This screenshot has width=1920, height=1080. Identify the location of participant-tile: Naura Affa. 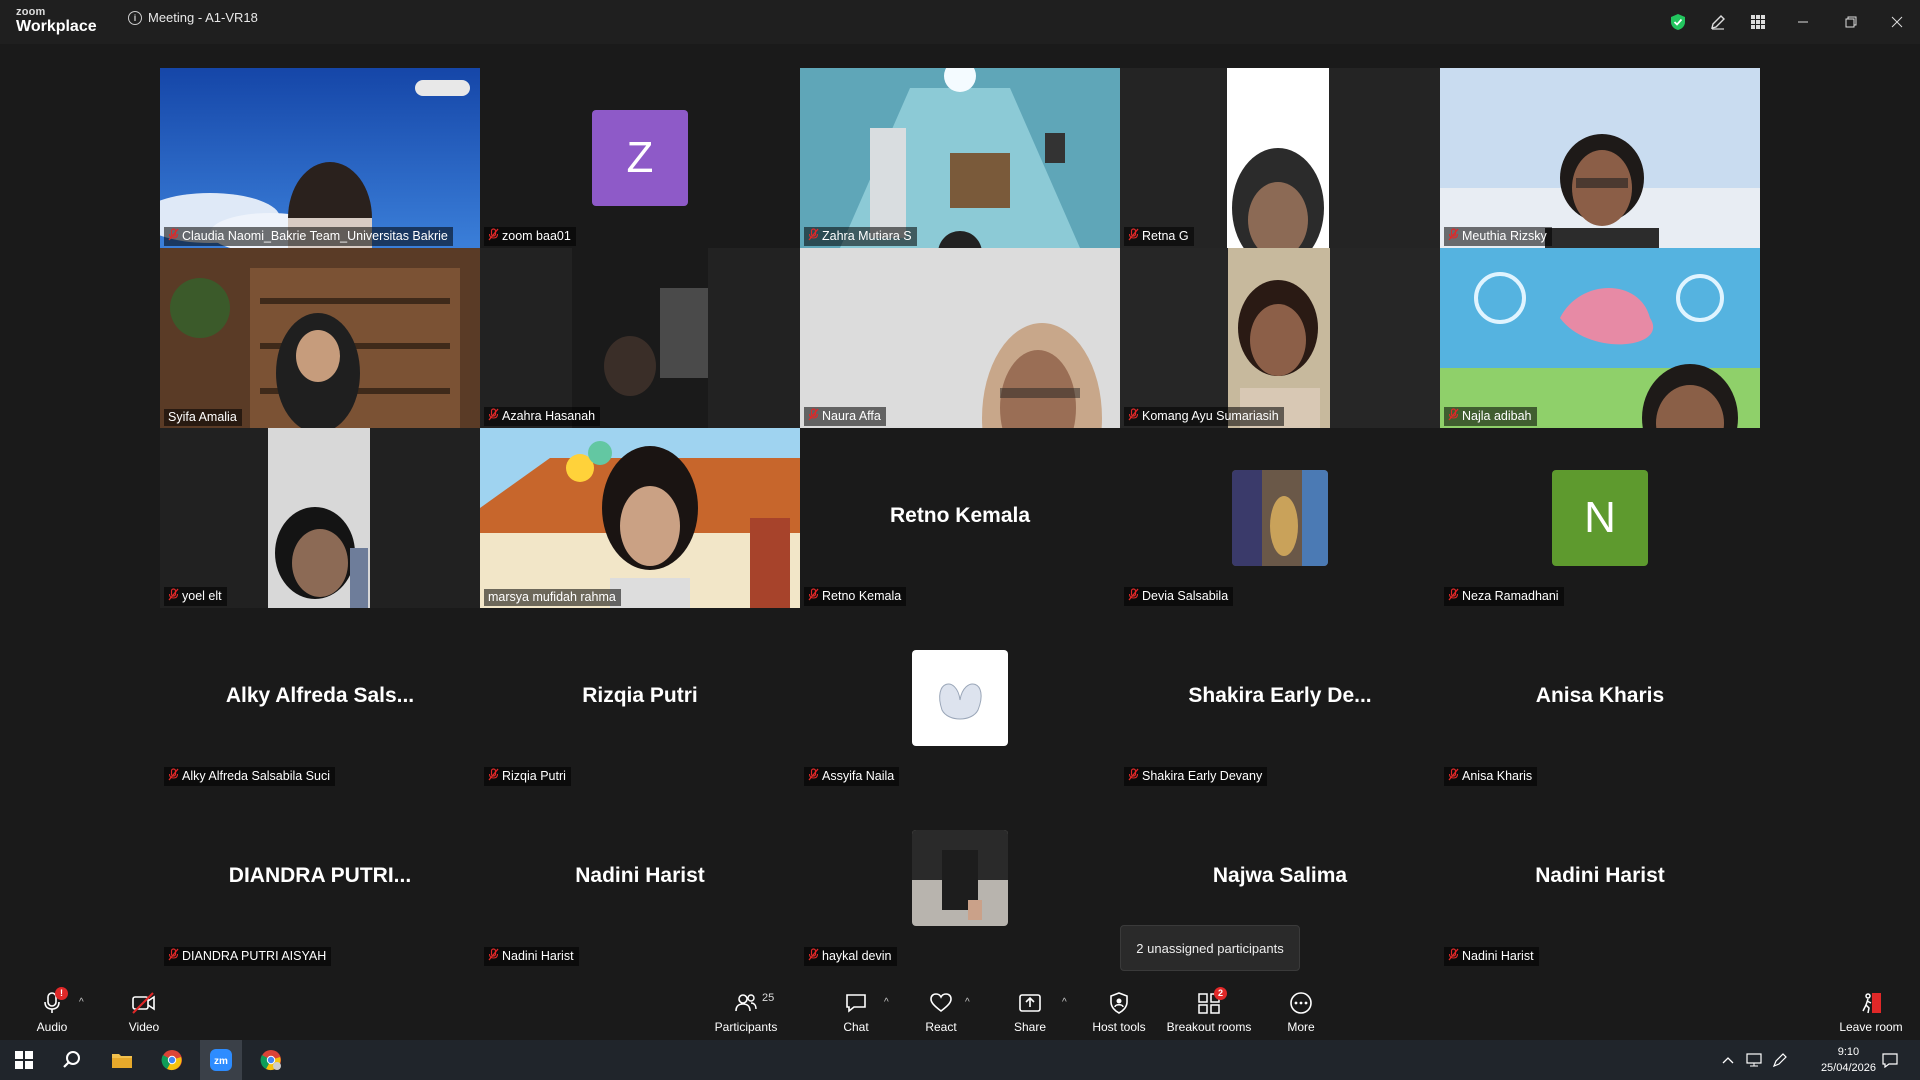
(960, 338).